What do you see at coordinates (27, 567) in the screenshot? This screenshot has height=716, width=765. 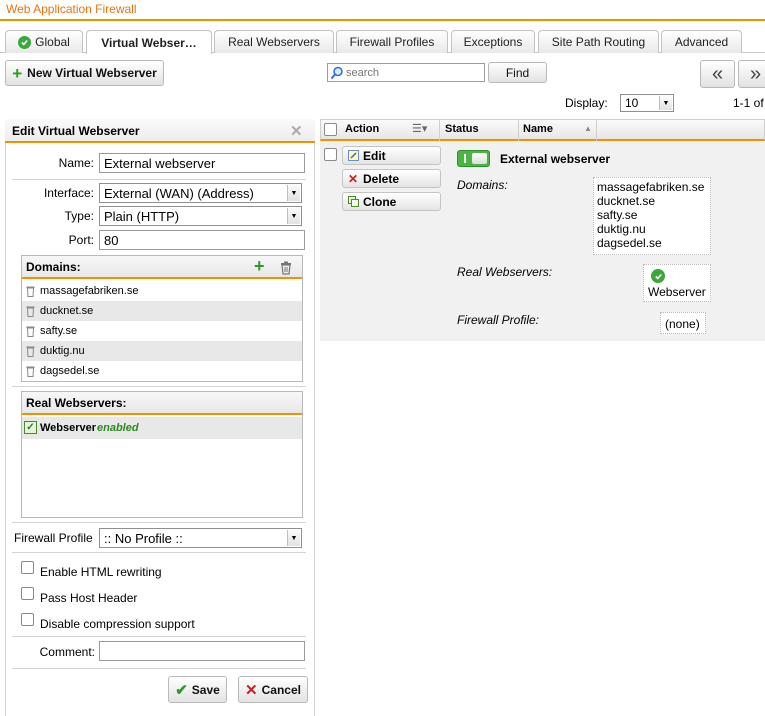 I see `enable-html-rewriting-checkbox` at bounding box center [27, 567].